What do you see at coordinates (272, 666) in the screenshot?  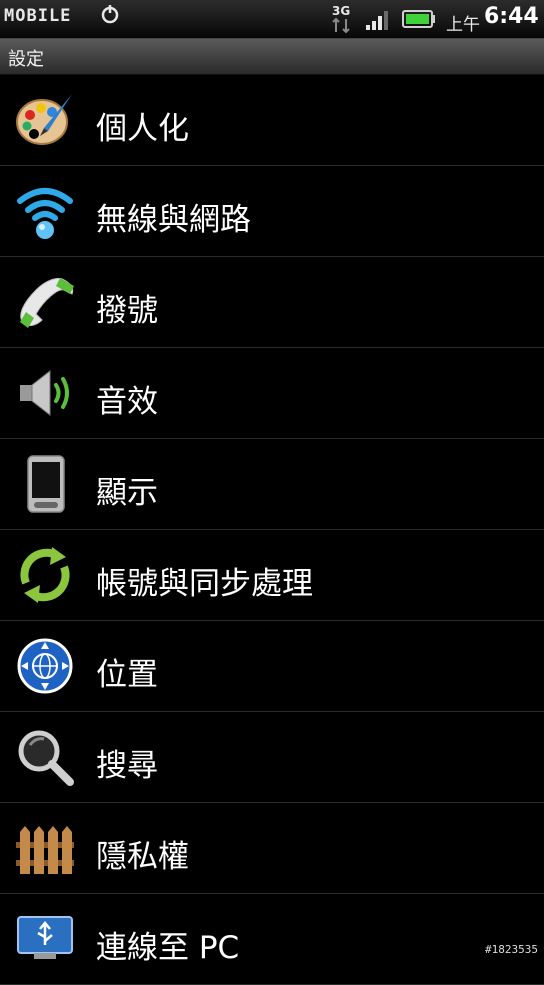 I see `settings-item-location: 位置` at bounding box center [272, 666].